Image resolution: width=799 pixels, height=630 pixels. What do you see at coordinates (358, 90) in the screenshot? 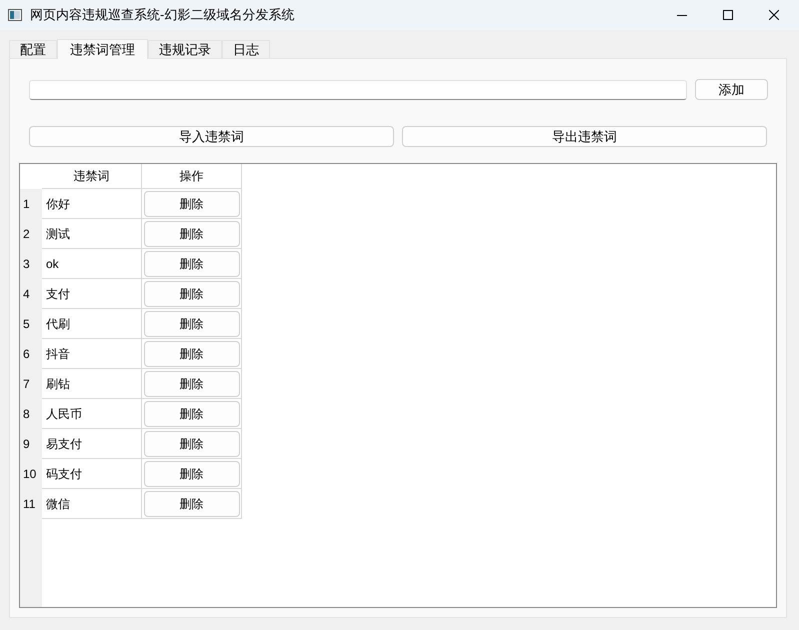
I see `word-input-field` at bounding box center [358, 90].